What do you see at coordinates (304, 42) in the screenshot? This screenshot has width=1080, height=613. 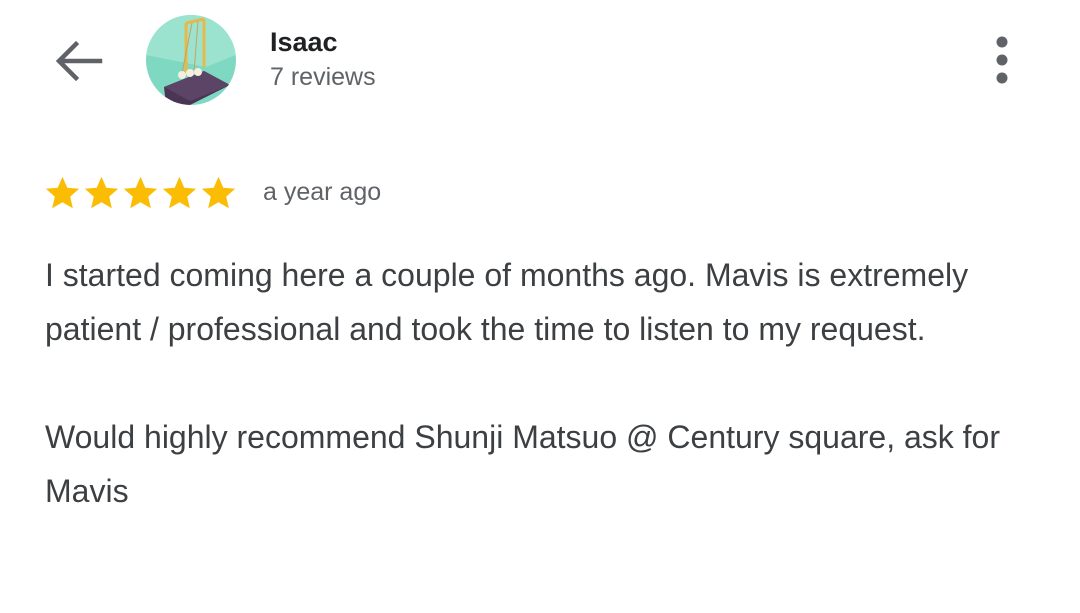 I see `reviewer-name: Isaac` at bounding box center [304, 42].